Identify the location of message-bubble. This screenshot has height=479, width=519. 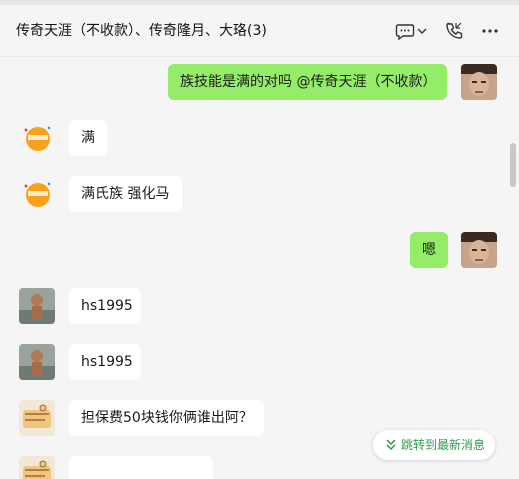
(141, 467).